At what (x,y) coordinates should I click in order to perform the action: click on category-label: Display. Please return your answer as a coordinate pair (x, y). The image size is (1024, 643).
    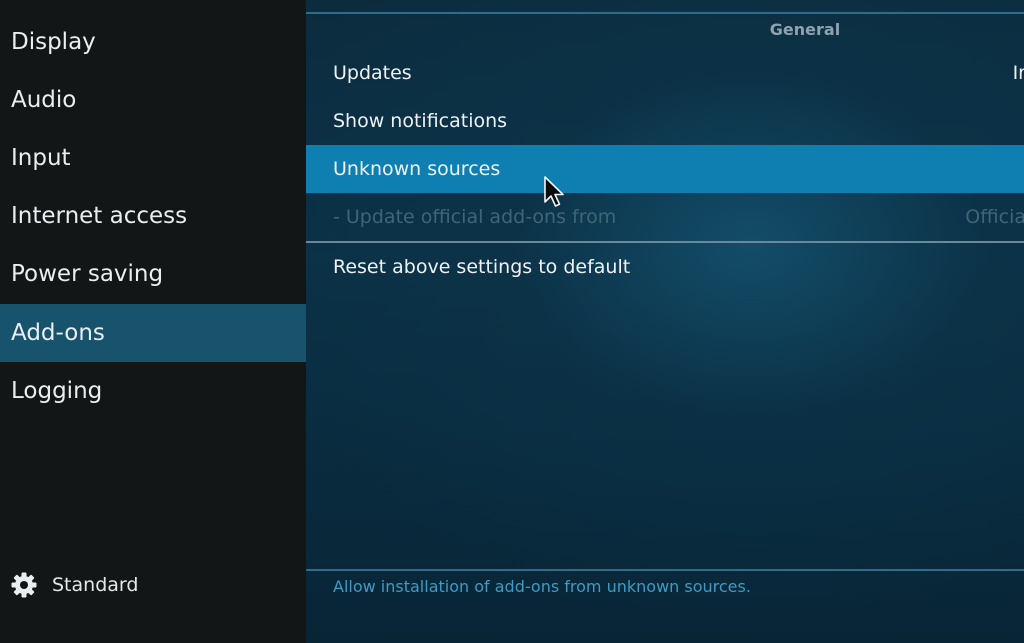
    Looking at the image, I should click on (53, 42).